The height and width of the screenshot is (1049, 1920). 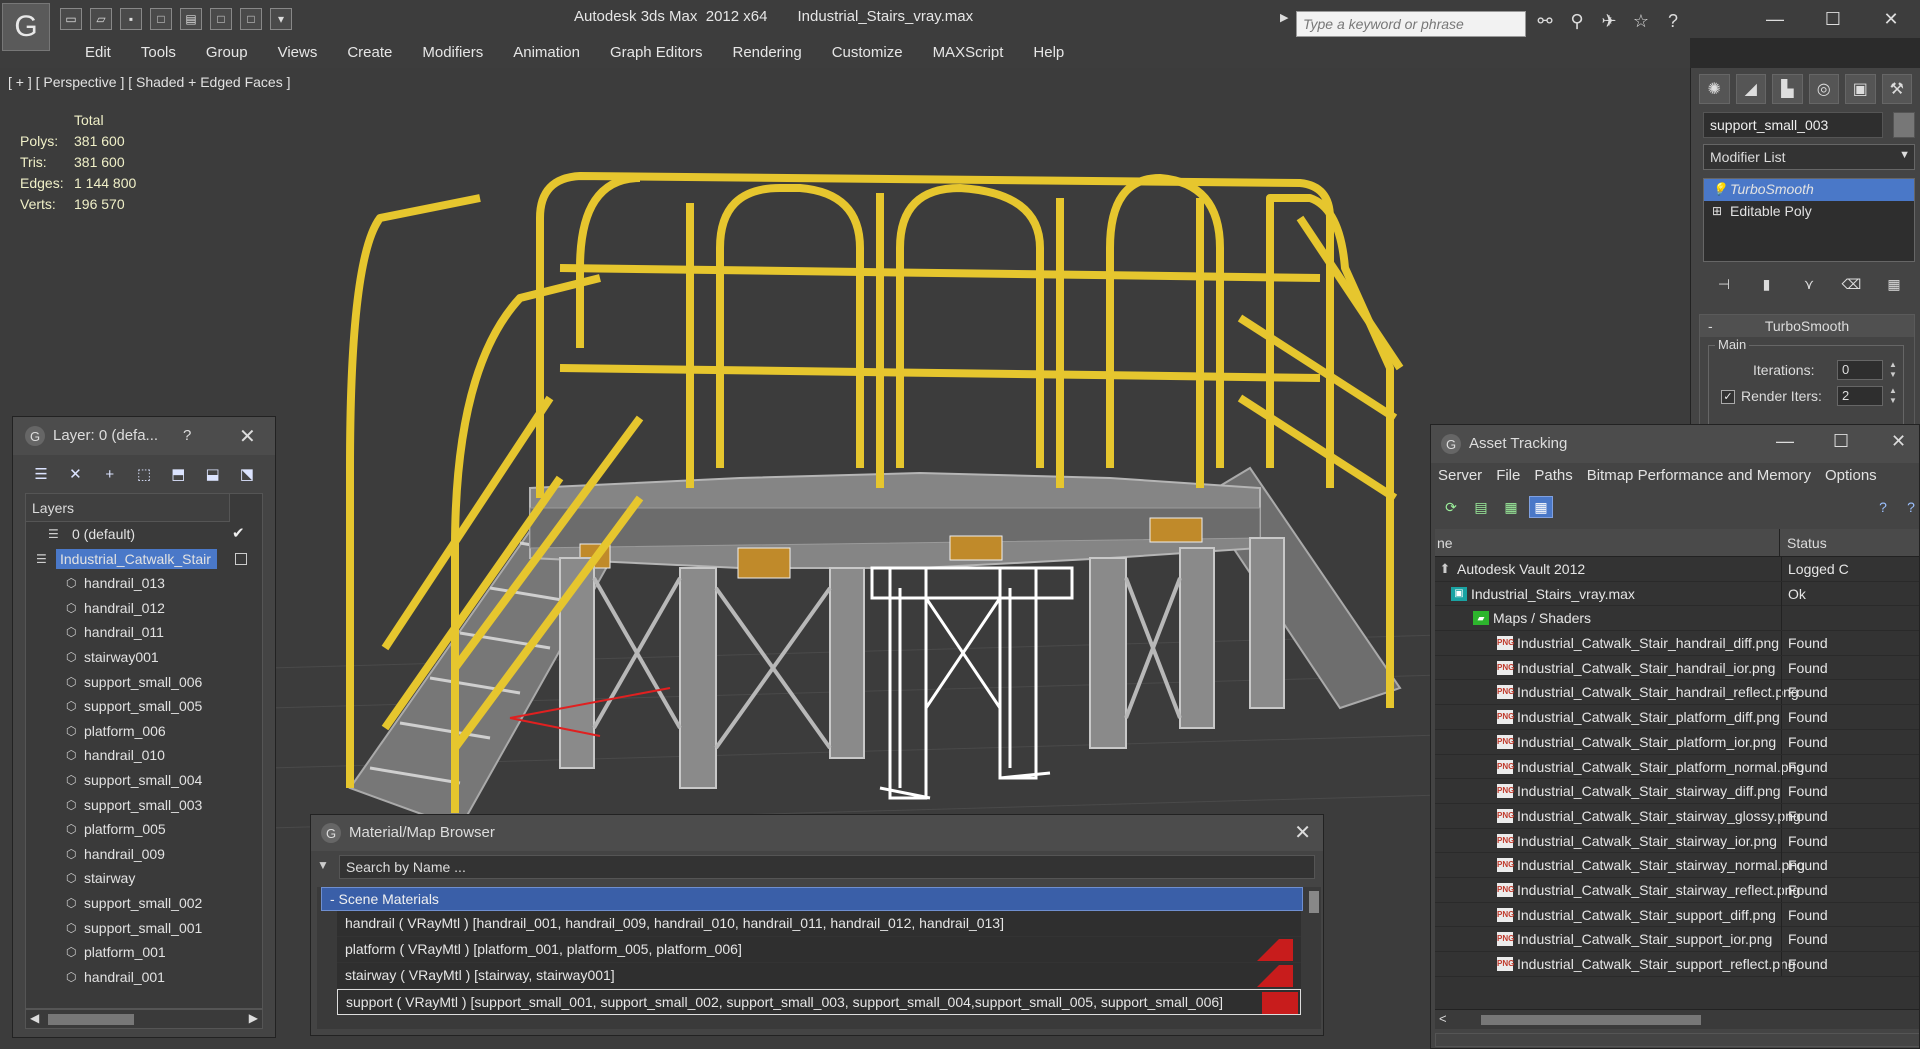 What do you see at coordinates (26, 27) in the screenshot?
I see `app-logo-button: G` at bounding box center [26, 27].